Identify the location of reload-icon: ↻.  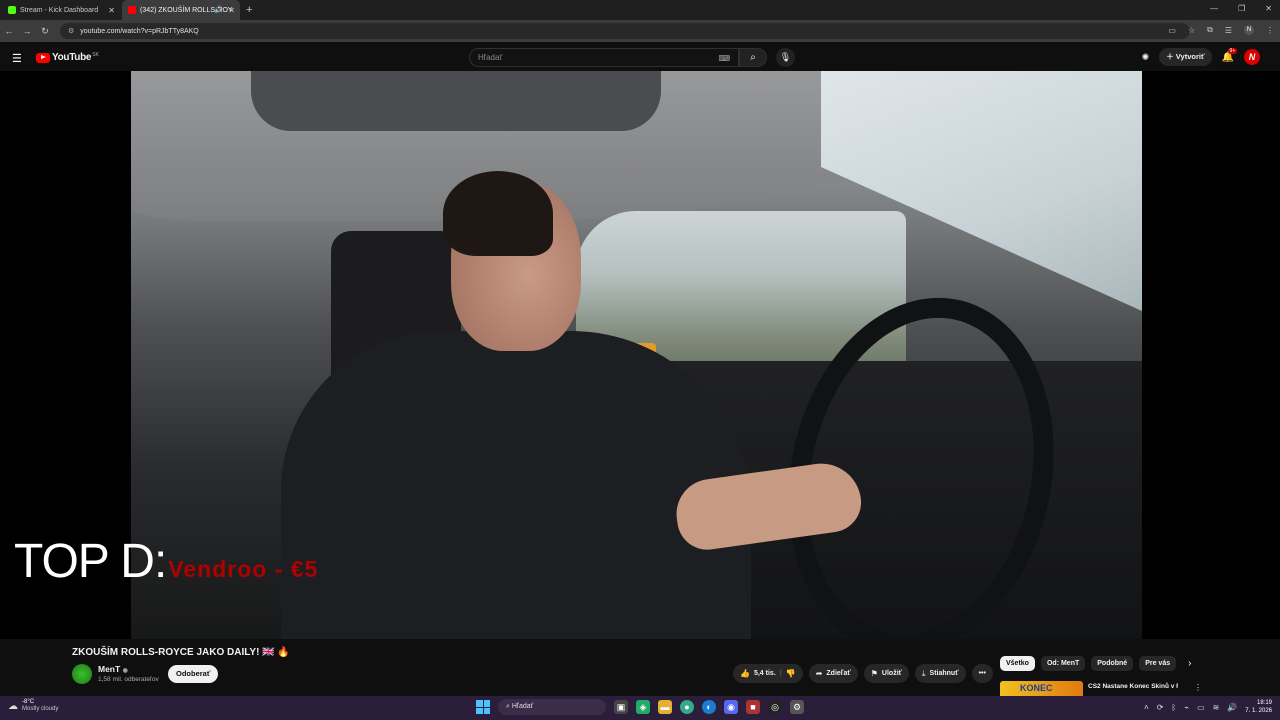
(45, 31).